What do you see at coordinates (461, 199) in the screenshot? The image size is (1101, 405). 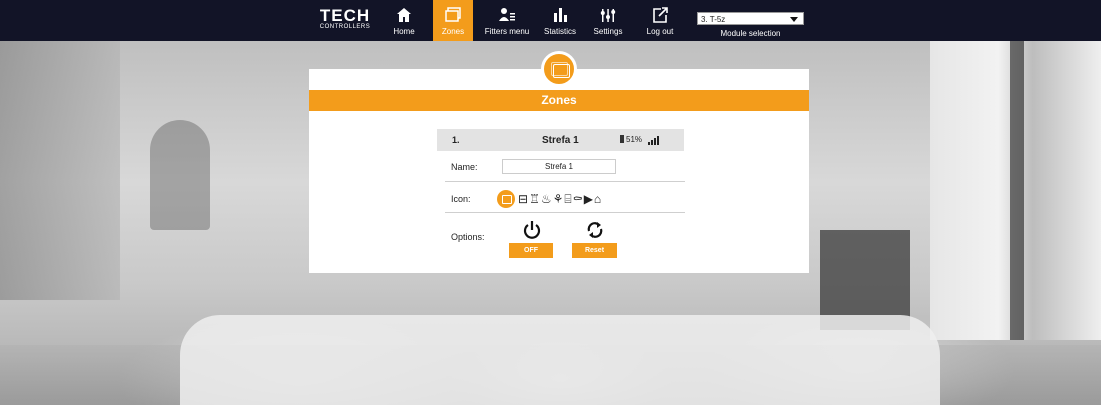 I see `icon-label: Icon:` at bounding box center [461, 199].